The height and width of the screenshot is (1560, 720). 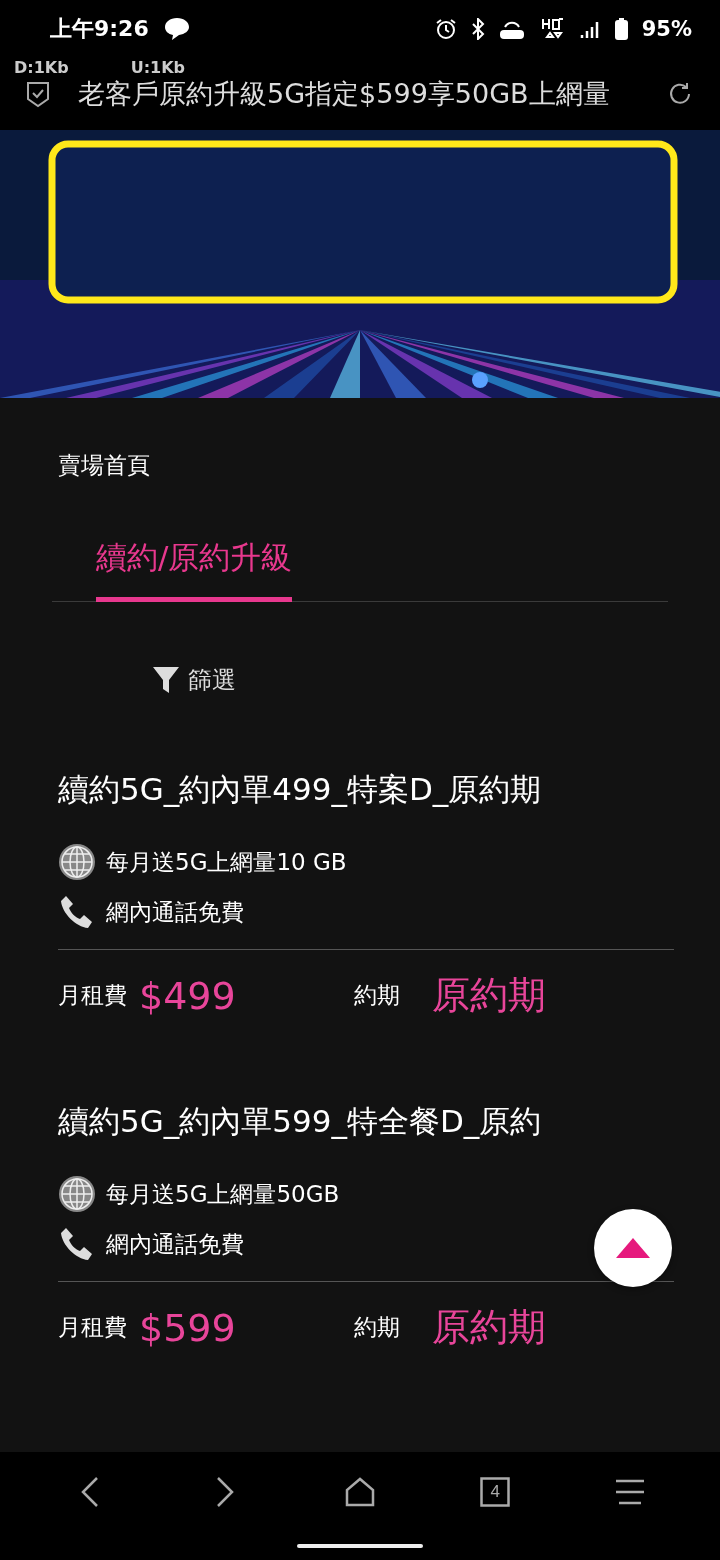 What do you see at coordinates (187, 1327) in the screenshot?
I see `fee-price: $599` at bounding box center [187, 1327].